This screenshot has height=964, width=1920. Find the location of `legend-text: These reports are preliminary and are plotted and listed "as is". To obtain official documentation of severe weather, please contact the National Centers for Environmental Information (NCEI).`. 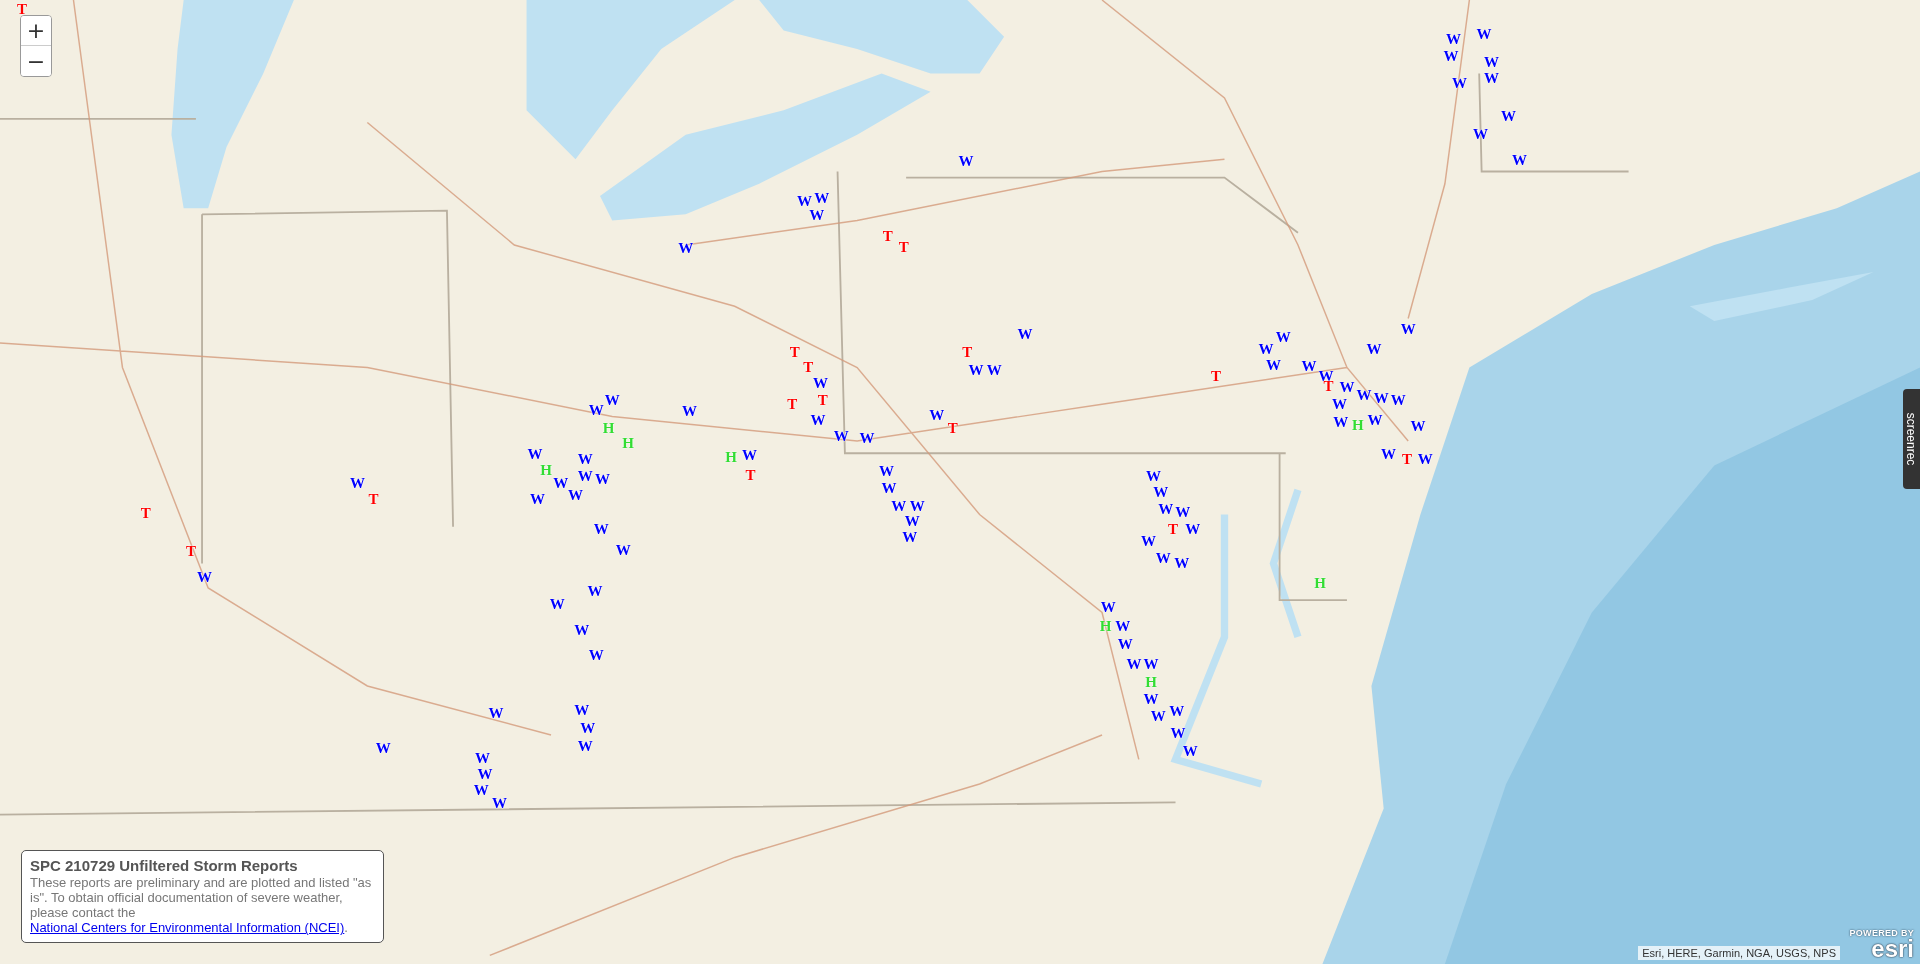

legend-text: These reports are preliminary and are plotted and listed "as is". To obtain official documentation of severe weather, please contact the National Centers for Environmental Information (NCEI). is located at coordinates (201, 906).